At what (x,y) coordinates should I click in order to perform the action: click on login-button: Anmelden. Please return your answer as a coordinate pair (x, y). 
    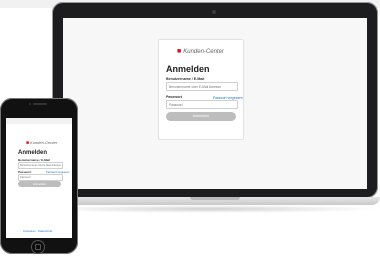
    Looking at the image, I should click on (201, 116).